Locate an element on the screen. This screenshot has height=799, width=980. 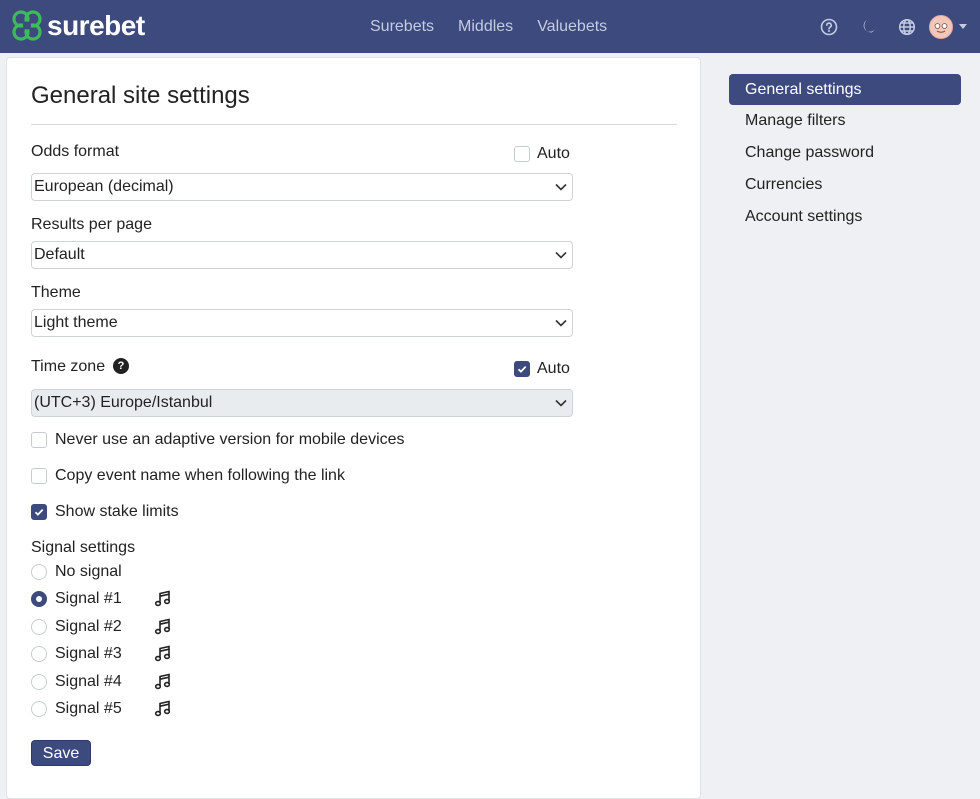
logo-text: surebet is located at coordinates (96, 25).